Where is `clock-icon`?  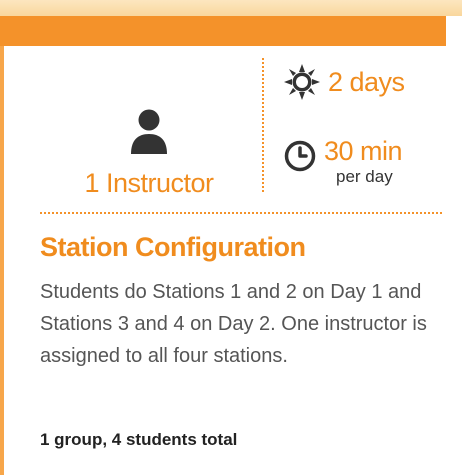 clock-icon is located at coordinates (300, 156).